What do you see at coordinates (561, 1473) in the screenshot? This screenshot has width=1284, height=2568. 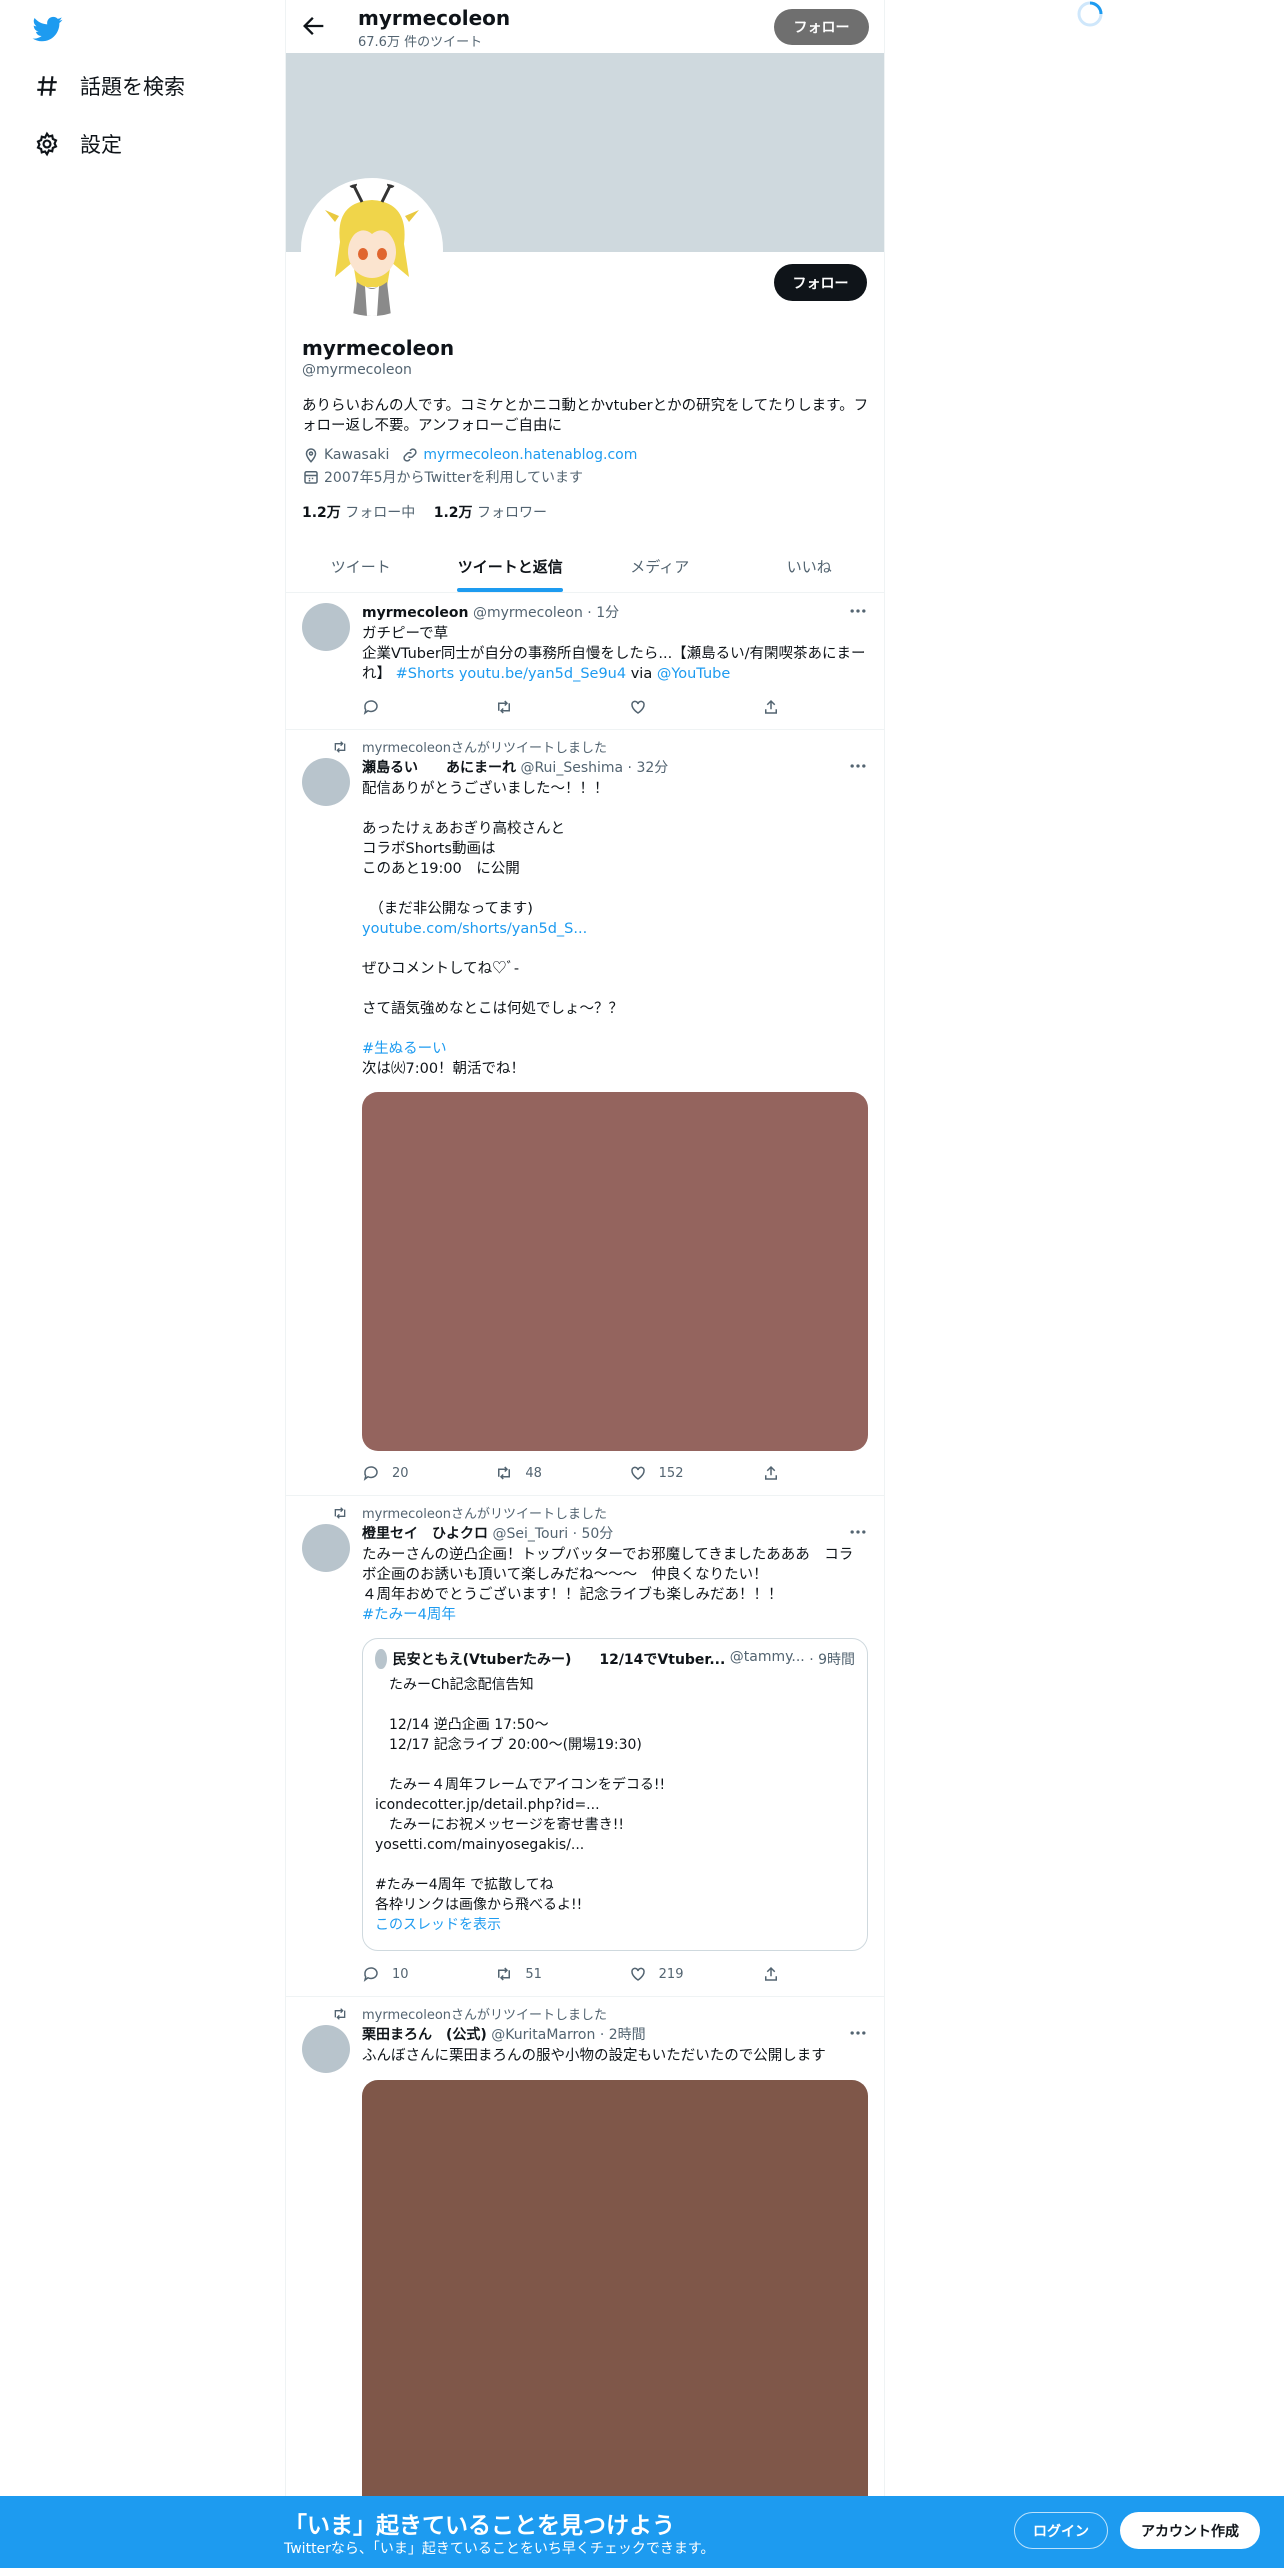 I see `retweet-button: 48` at bounding box center [561, 1473].